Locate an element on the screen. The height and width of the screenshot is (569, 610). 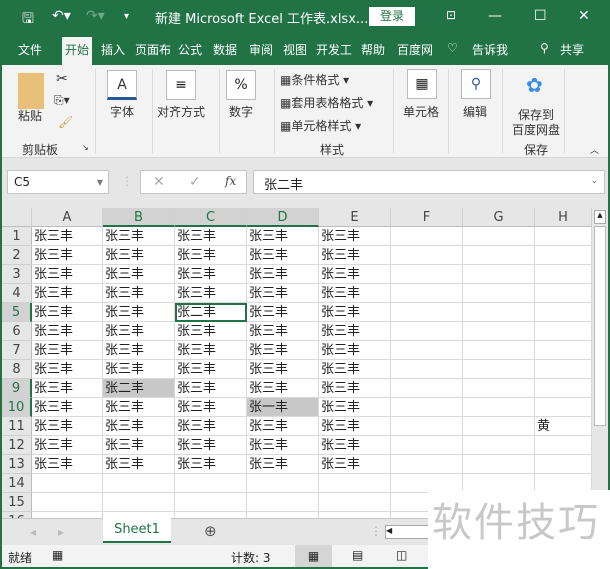
cell-e6: 张三丰 is located at coordinates (355, 331).